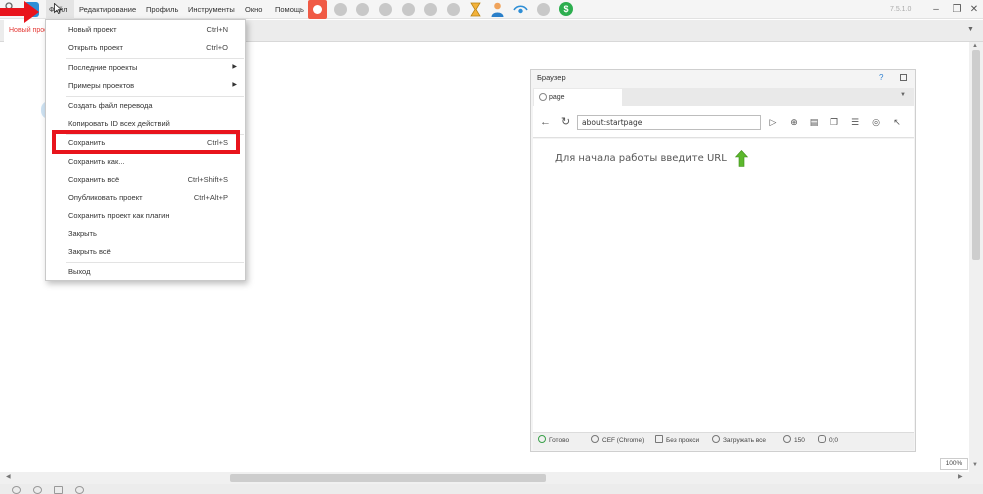 Image resolution: width=983 pixels, height=494 pixels. What do you see at coordinates (92, 29) in the screenshot?
I see `menu-item-label: Новый проект` at bounding box center [92, 29].